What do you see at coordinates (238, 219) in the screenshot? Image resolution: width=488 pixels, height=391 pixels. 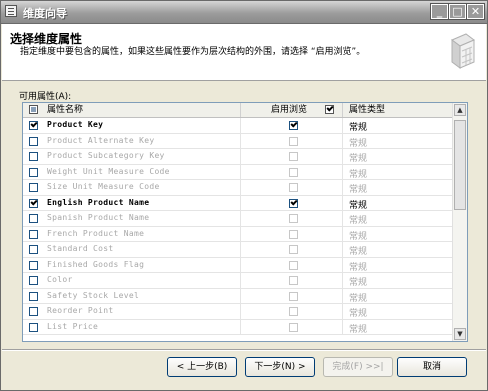 I see `table-row: Spanish Product Name 常规` at bounding box center [238, 219].